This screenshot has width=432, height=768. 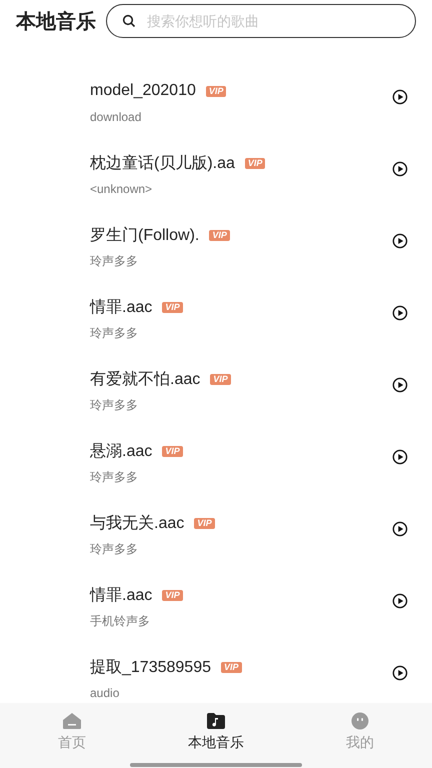 I want to click on page-title: 本地音乐, so click(x=56, y=22).